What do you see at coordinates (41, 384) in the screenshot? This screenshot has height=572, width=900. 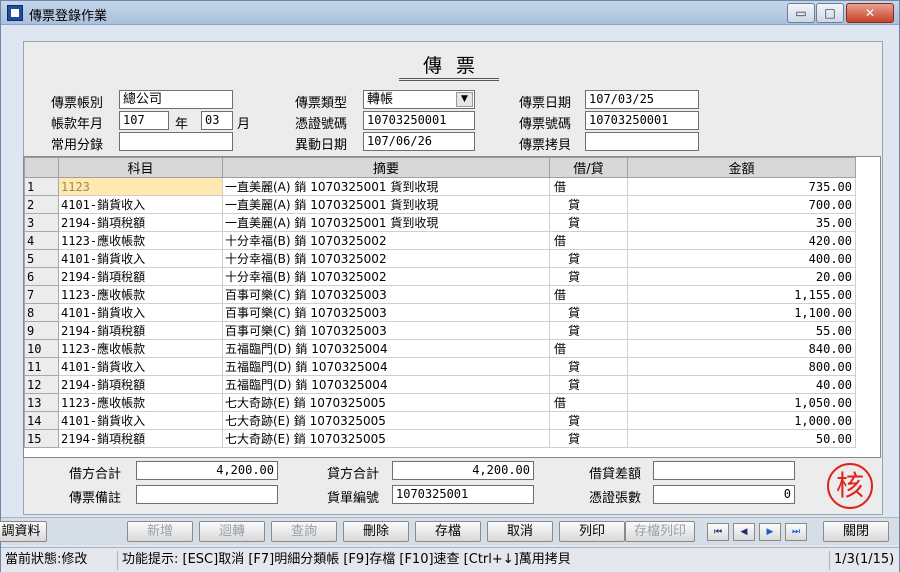 I see `row-number: 12` at bounding box center [41, 384].